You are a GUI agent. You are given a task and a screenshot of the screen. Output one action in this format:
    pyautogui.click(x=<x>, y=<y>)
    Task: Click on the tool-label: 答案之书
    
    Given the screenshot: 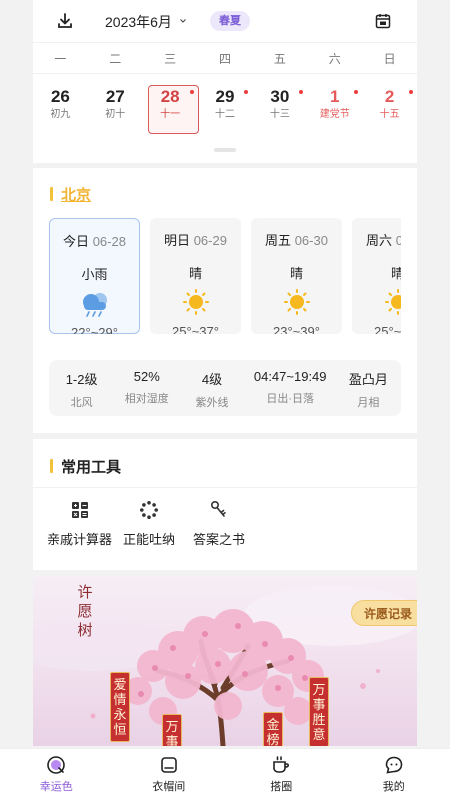 What is the action you would take?
    pyautogui.click(x=219, y=539)
    